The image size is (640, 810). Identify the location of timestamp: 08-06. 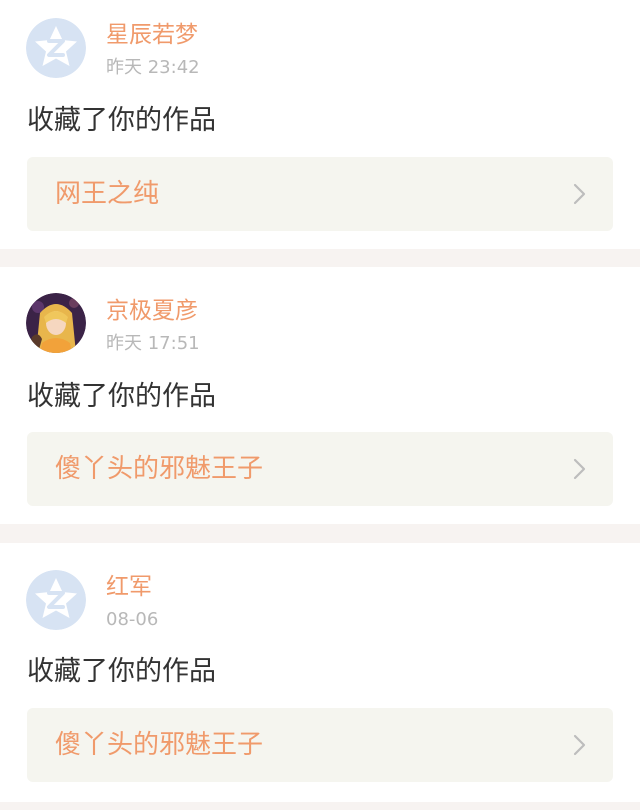
(132, 619).